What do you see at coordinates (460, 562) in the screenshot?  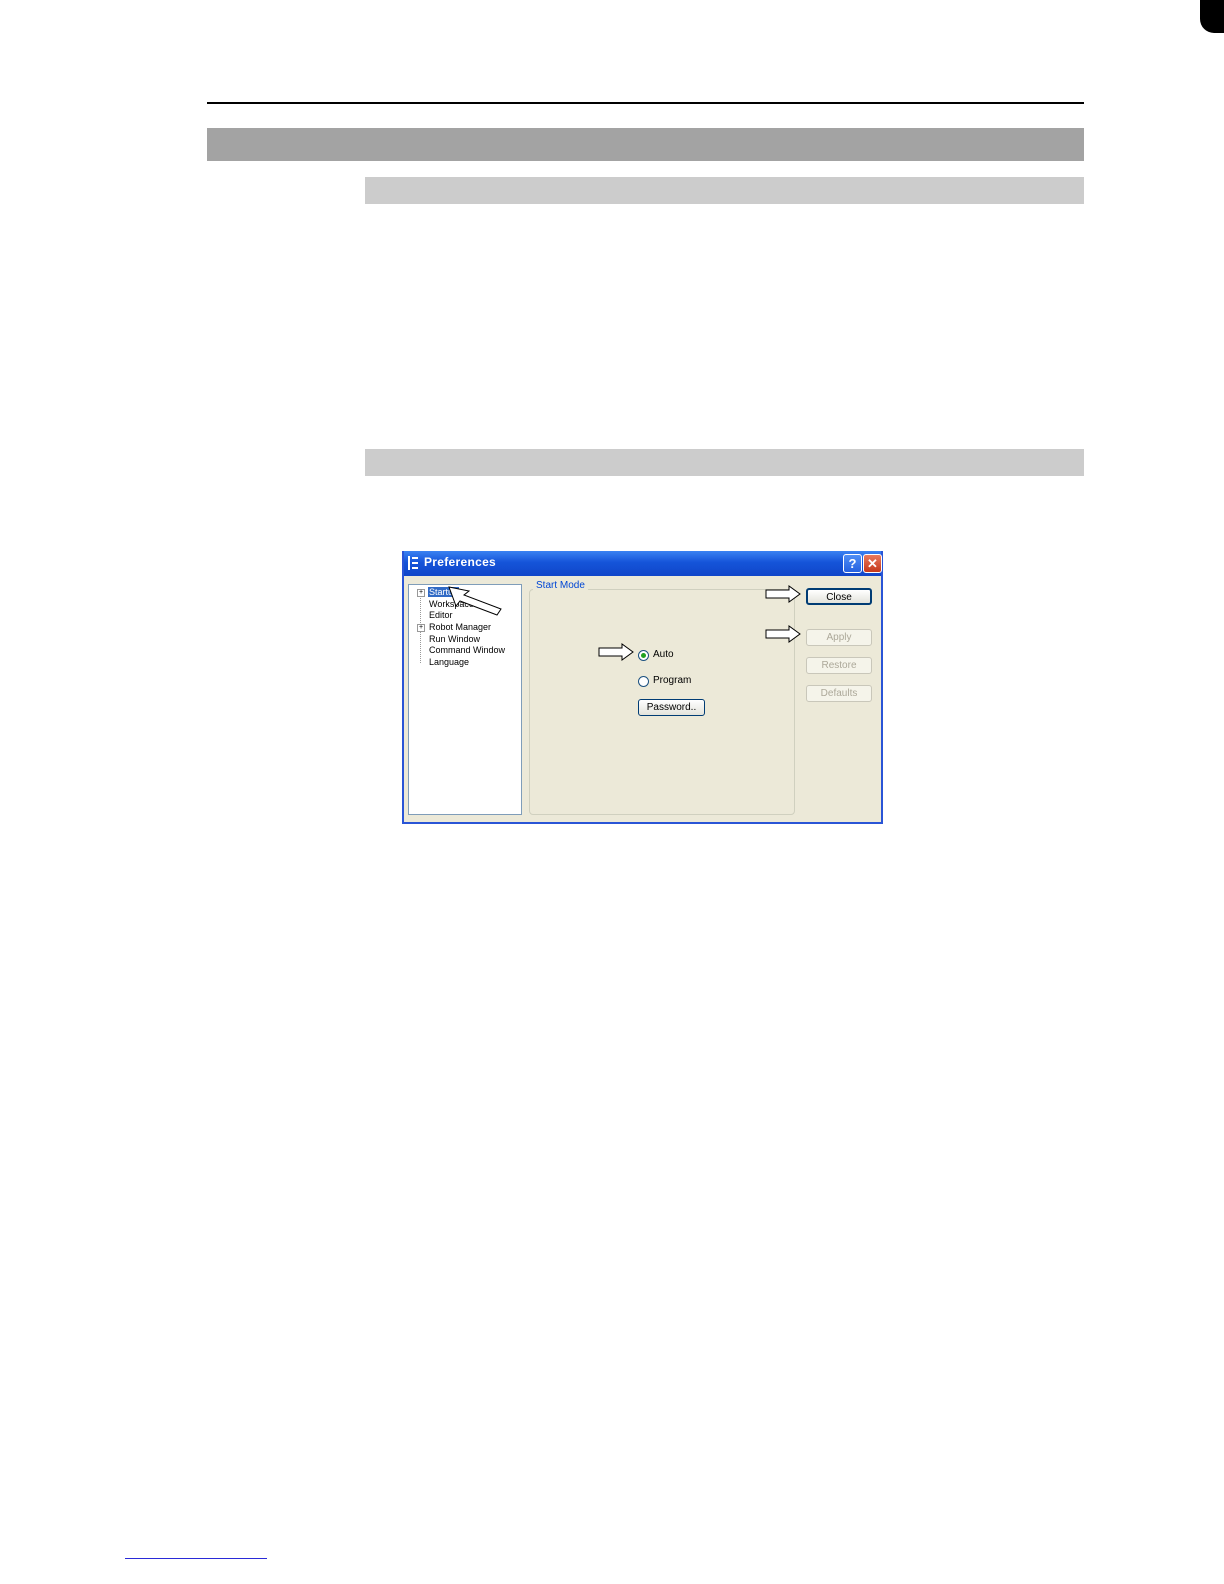 I see `dialog-title: Preferences` at bounding box center [460, 562].